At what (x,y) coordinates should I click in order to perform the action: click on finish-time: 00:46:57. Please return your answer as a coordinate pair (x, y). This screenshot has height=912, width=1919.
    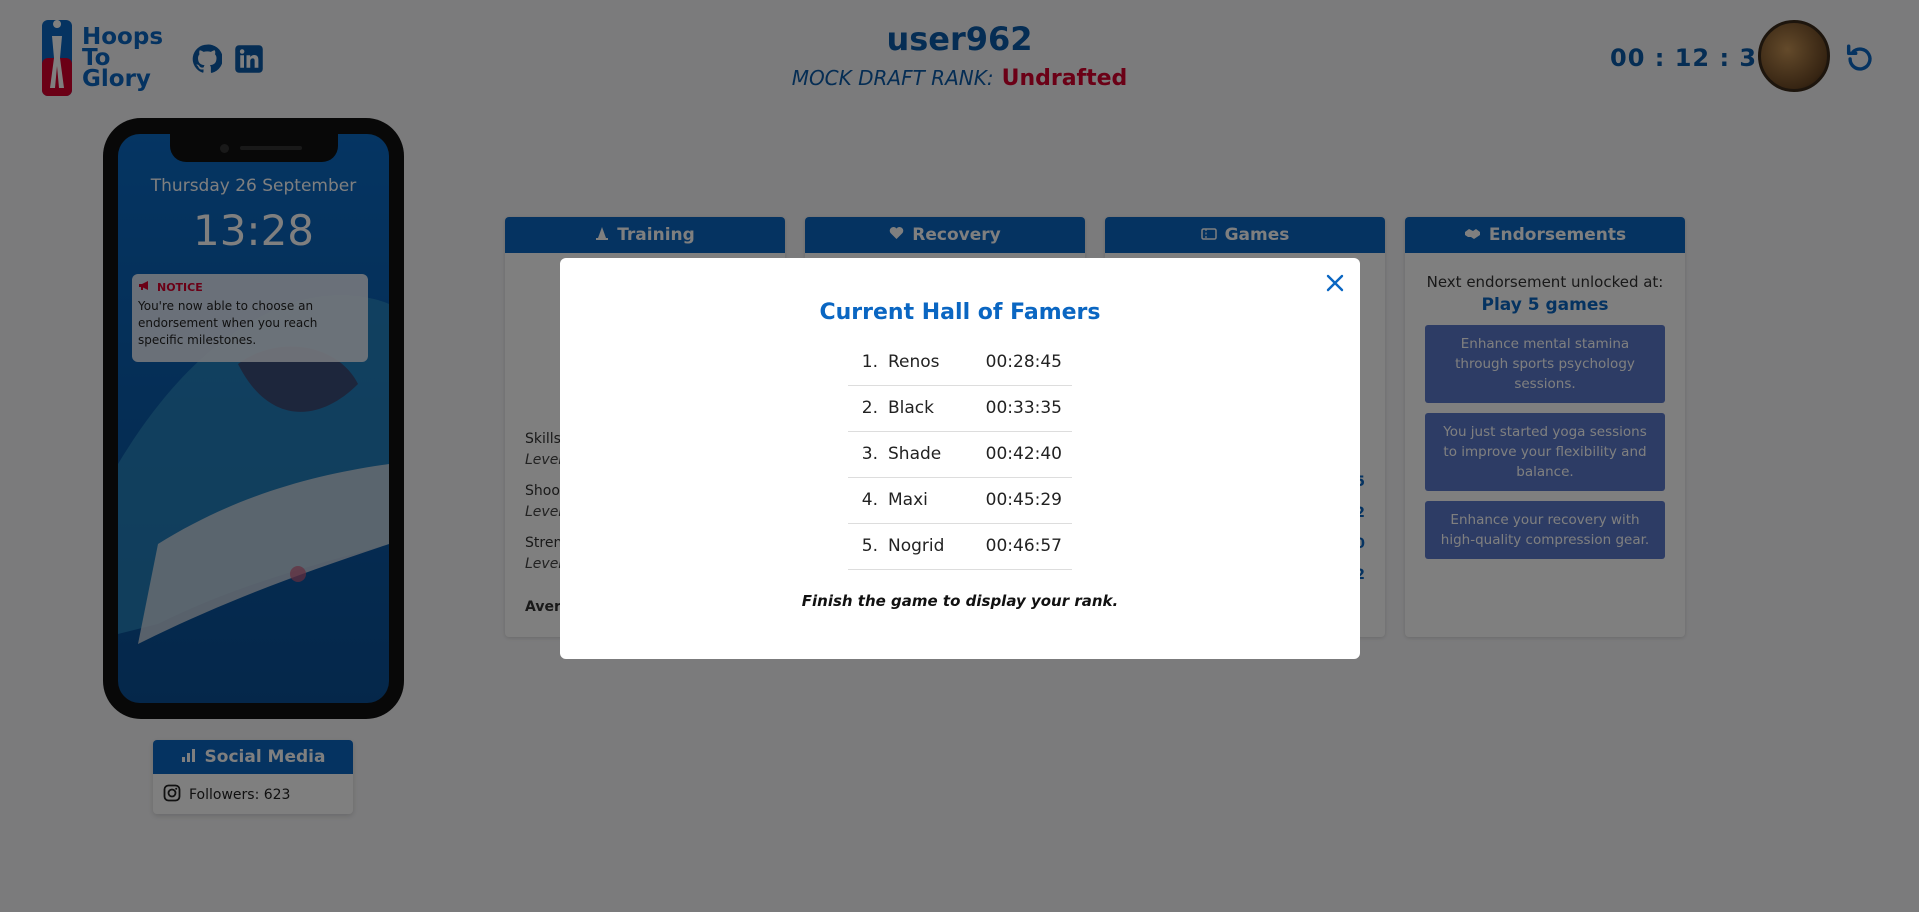
    Looking at the image, I should click on (1016, 546).